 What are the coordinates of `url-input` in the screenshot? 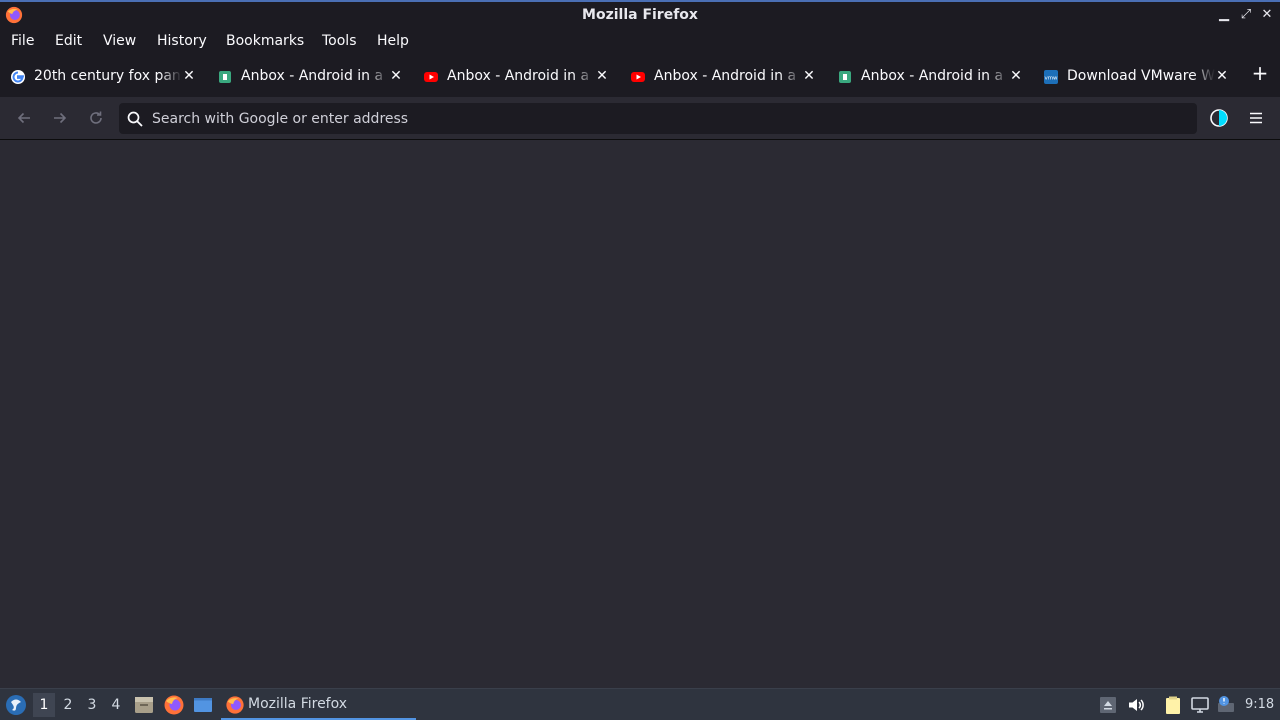 It's located at (652, 119).